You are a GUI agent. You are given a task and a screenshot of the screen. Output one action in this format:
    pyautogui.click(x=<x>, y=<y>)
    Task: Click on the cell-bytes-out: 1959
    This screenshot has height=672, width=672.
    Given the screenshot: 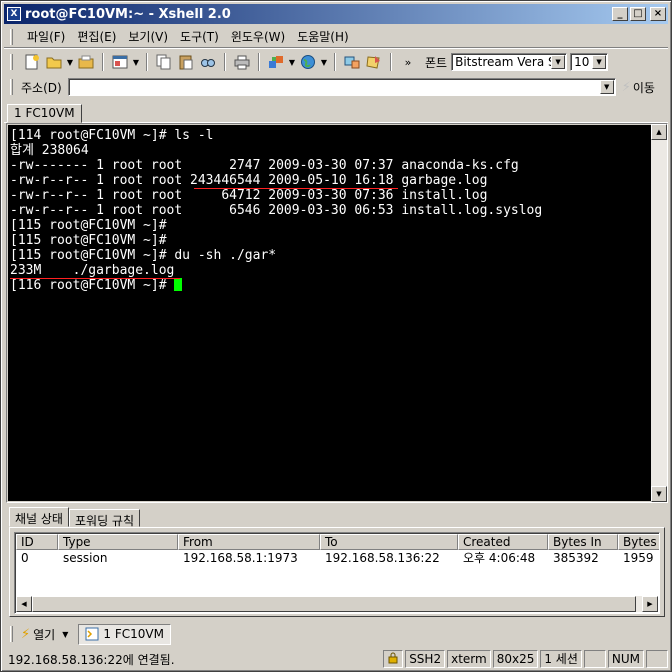 What is the action you would take?
    pyautogui.click(x=638, y=558)
    